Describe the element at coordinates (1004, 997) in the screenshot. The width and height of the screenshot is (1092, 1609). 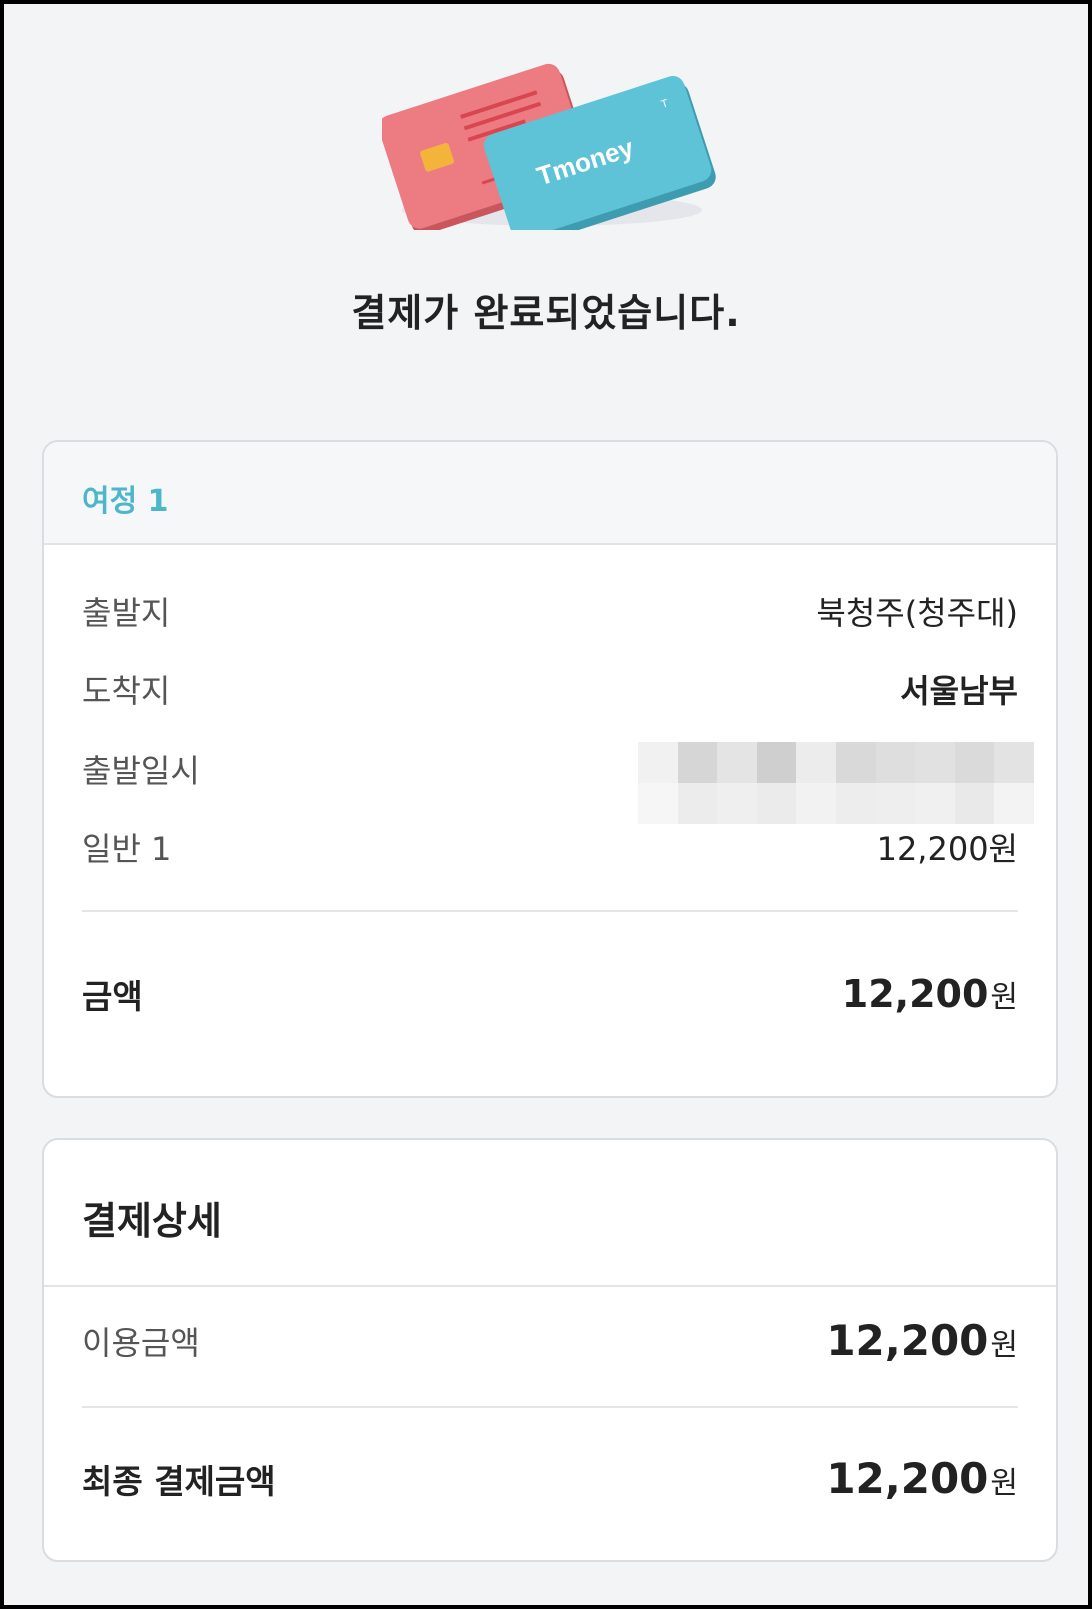
I see `trip-total-unit: 원` at that location.